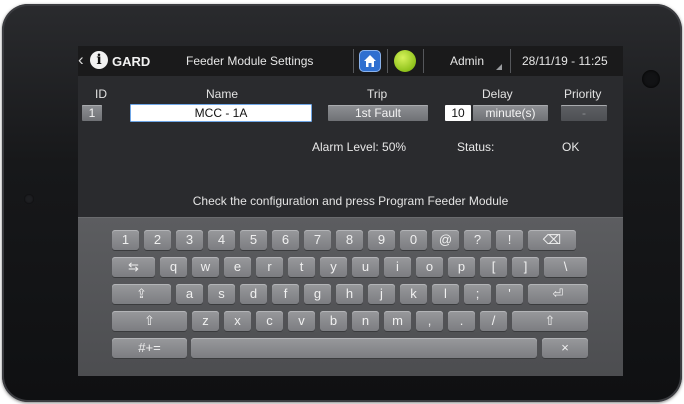 The width and height of the screenshot is (684, 404). I want to click on key-2: 2, so click(157, 240).